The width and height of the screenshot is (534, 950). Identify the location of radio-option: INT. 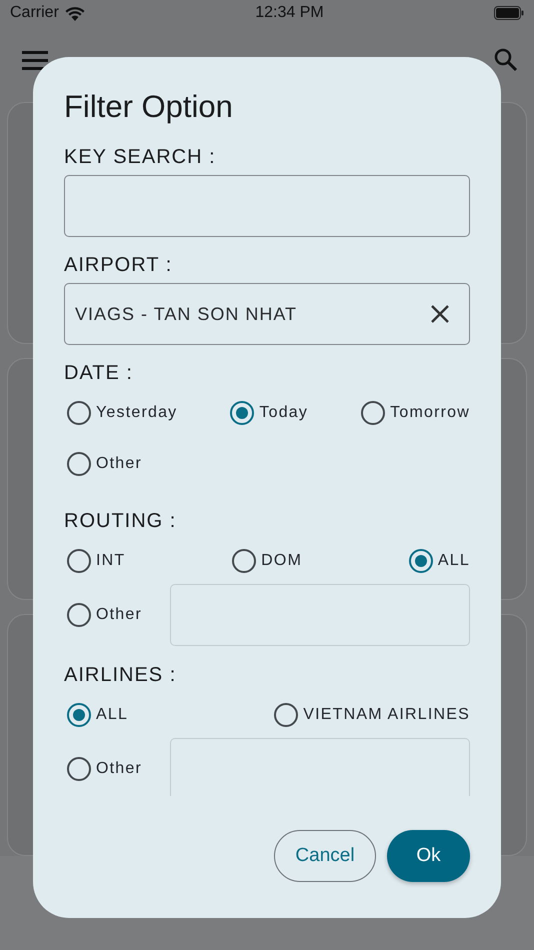
(96, 561).